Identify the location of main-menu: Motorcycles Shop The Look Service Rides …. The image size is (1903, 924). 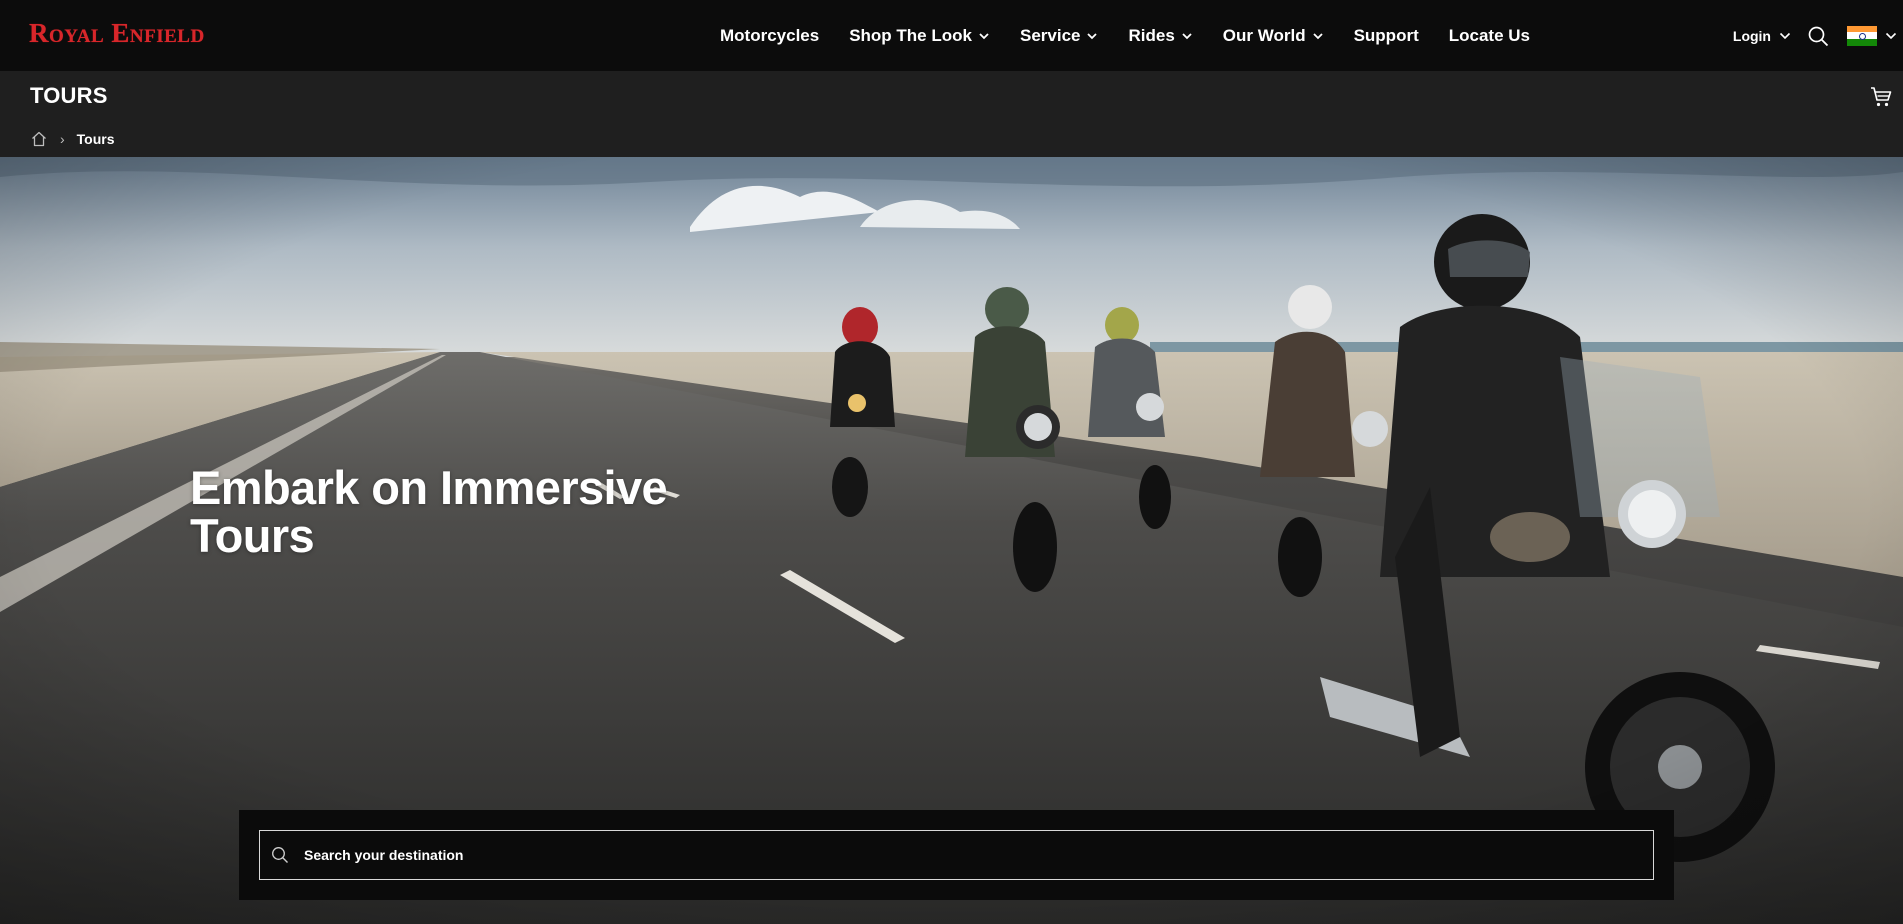
(1140, 35).